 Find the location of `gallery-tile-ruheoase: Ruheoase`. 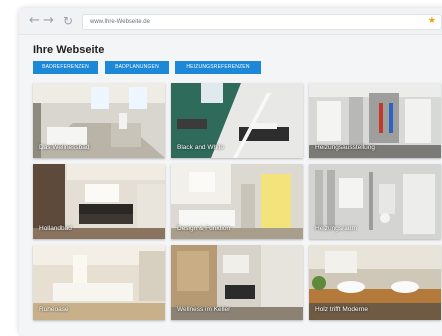

gallery-tile-ruheoase: Ruheoase is located at coordinates (99, 282).